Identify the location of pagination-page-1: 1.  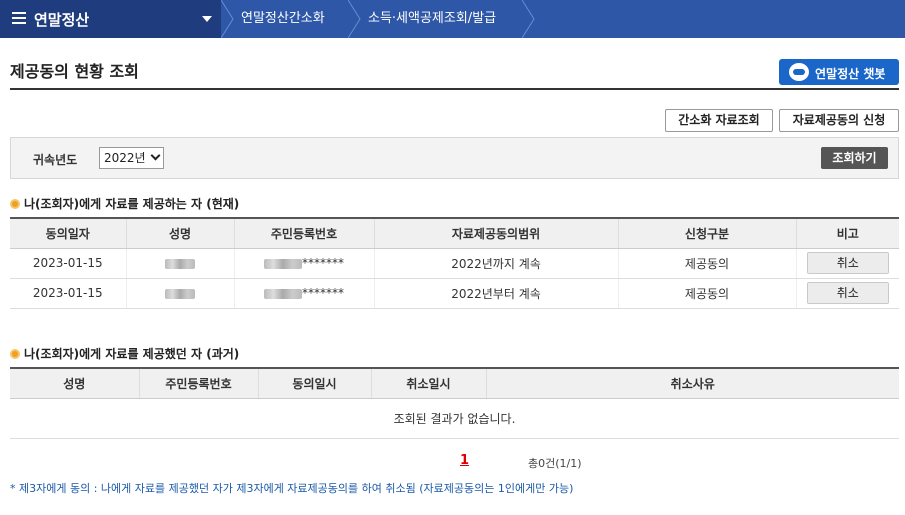
(464, 460).